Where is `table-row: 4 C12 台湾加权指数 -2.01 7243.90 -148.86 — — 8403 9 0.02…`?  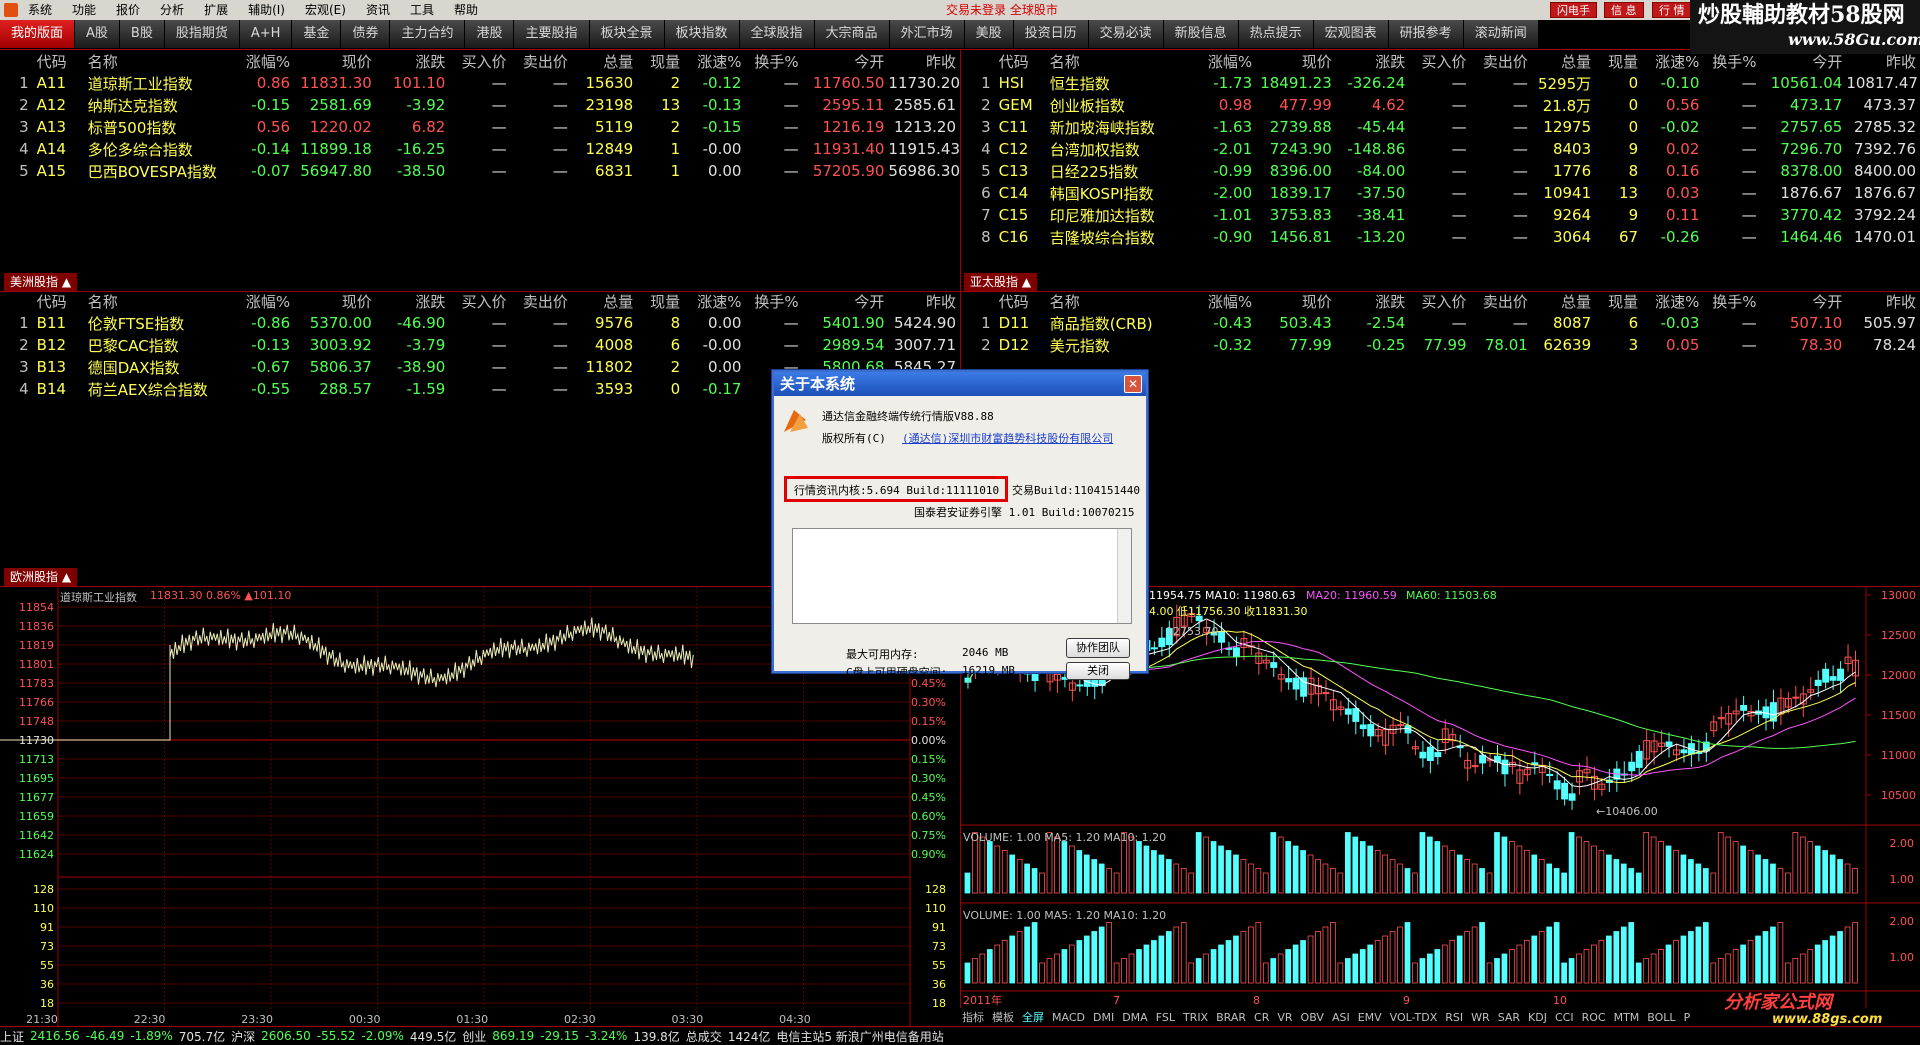 table-row: 4 C12 台湾加权指数 -2.01 7243.90 -148.86 — — 8403 9 0.02… is located at coordinates (1441, 149).